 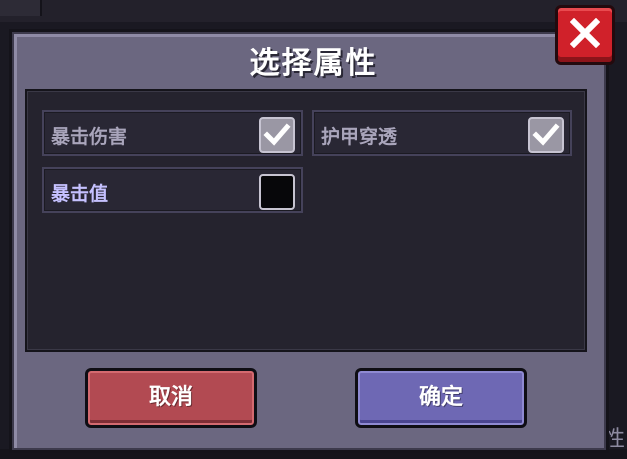 What do you see at coordinates (442, 133) in the screenshot?
I see `option-armor-penetration: 护甲穿透` at bounding box center [442, 133].